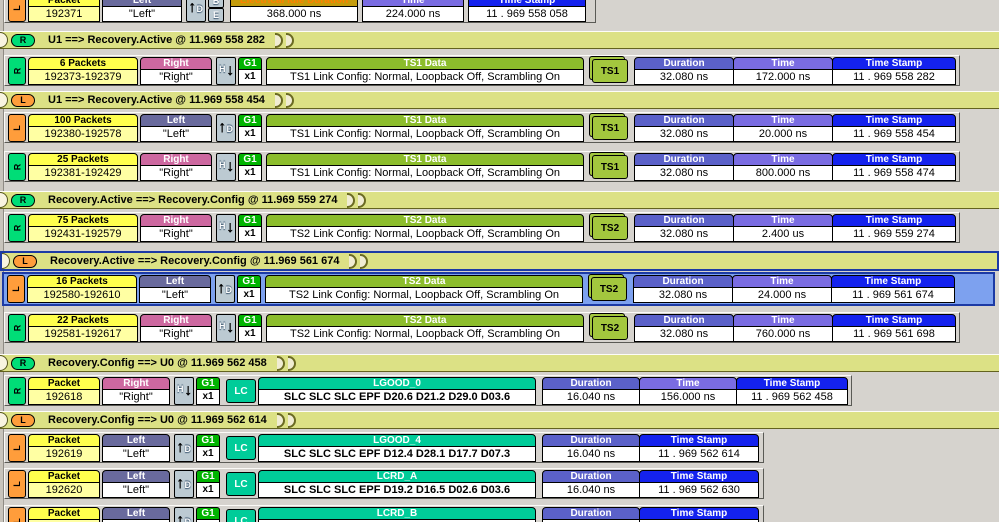 The image size is (999, 522). What do you see at coordinates (64, 514) in the screenshot?
I see `field-cell: Packet` at bounding box center [64, 514].